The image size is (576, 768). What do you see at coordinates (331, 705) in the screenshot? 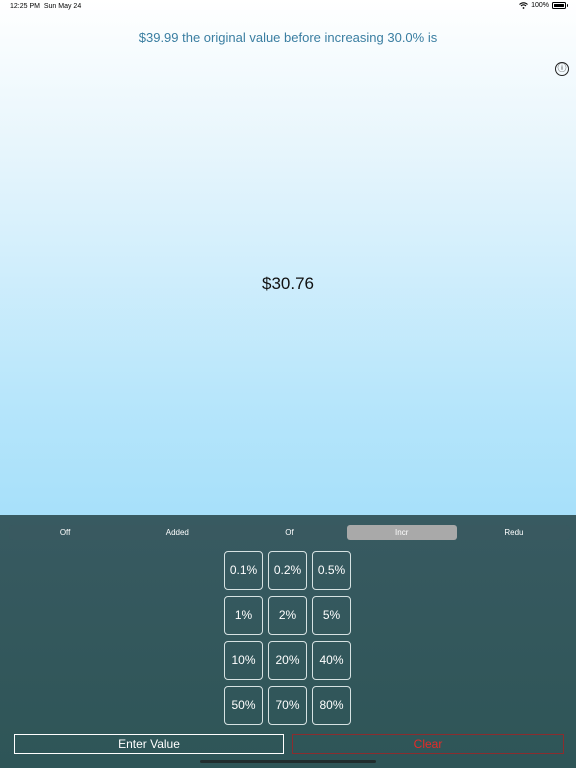
I see `key-80-percent: 80%` at bounding box center [331, 705].